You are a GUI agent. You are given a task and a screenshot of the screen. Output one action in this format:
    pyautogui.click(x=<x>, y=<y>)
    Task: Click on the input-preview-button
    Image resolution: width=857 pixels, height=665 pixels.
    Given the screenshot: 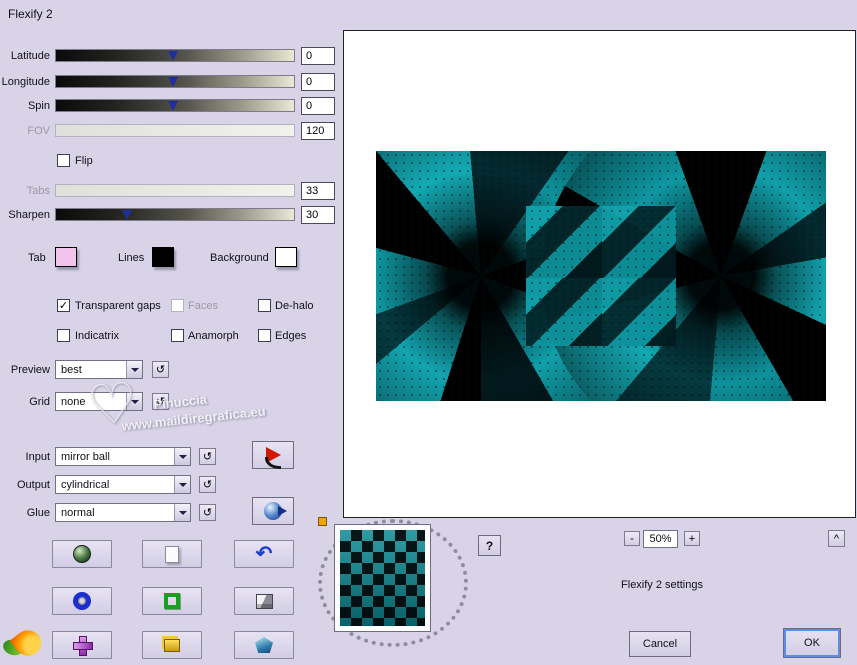 What is the action you would take?
    pyautogui.click(x=273, y=455)
    